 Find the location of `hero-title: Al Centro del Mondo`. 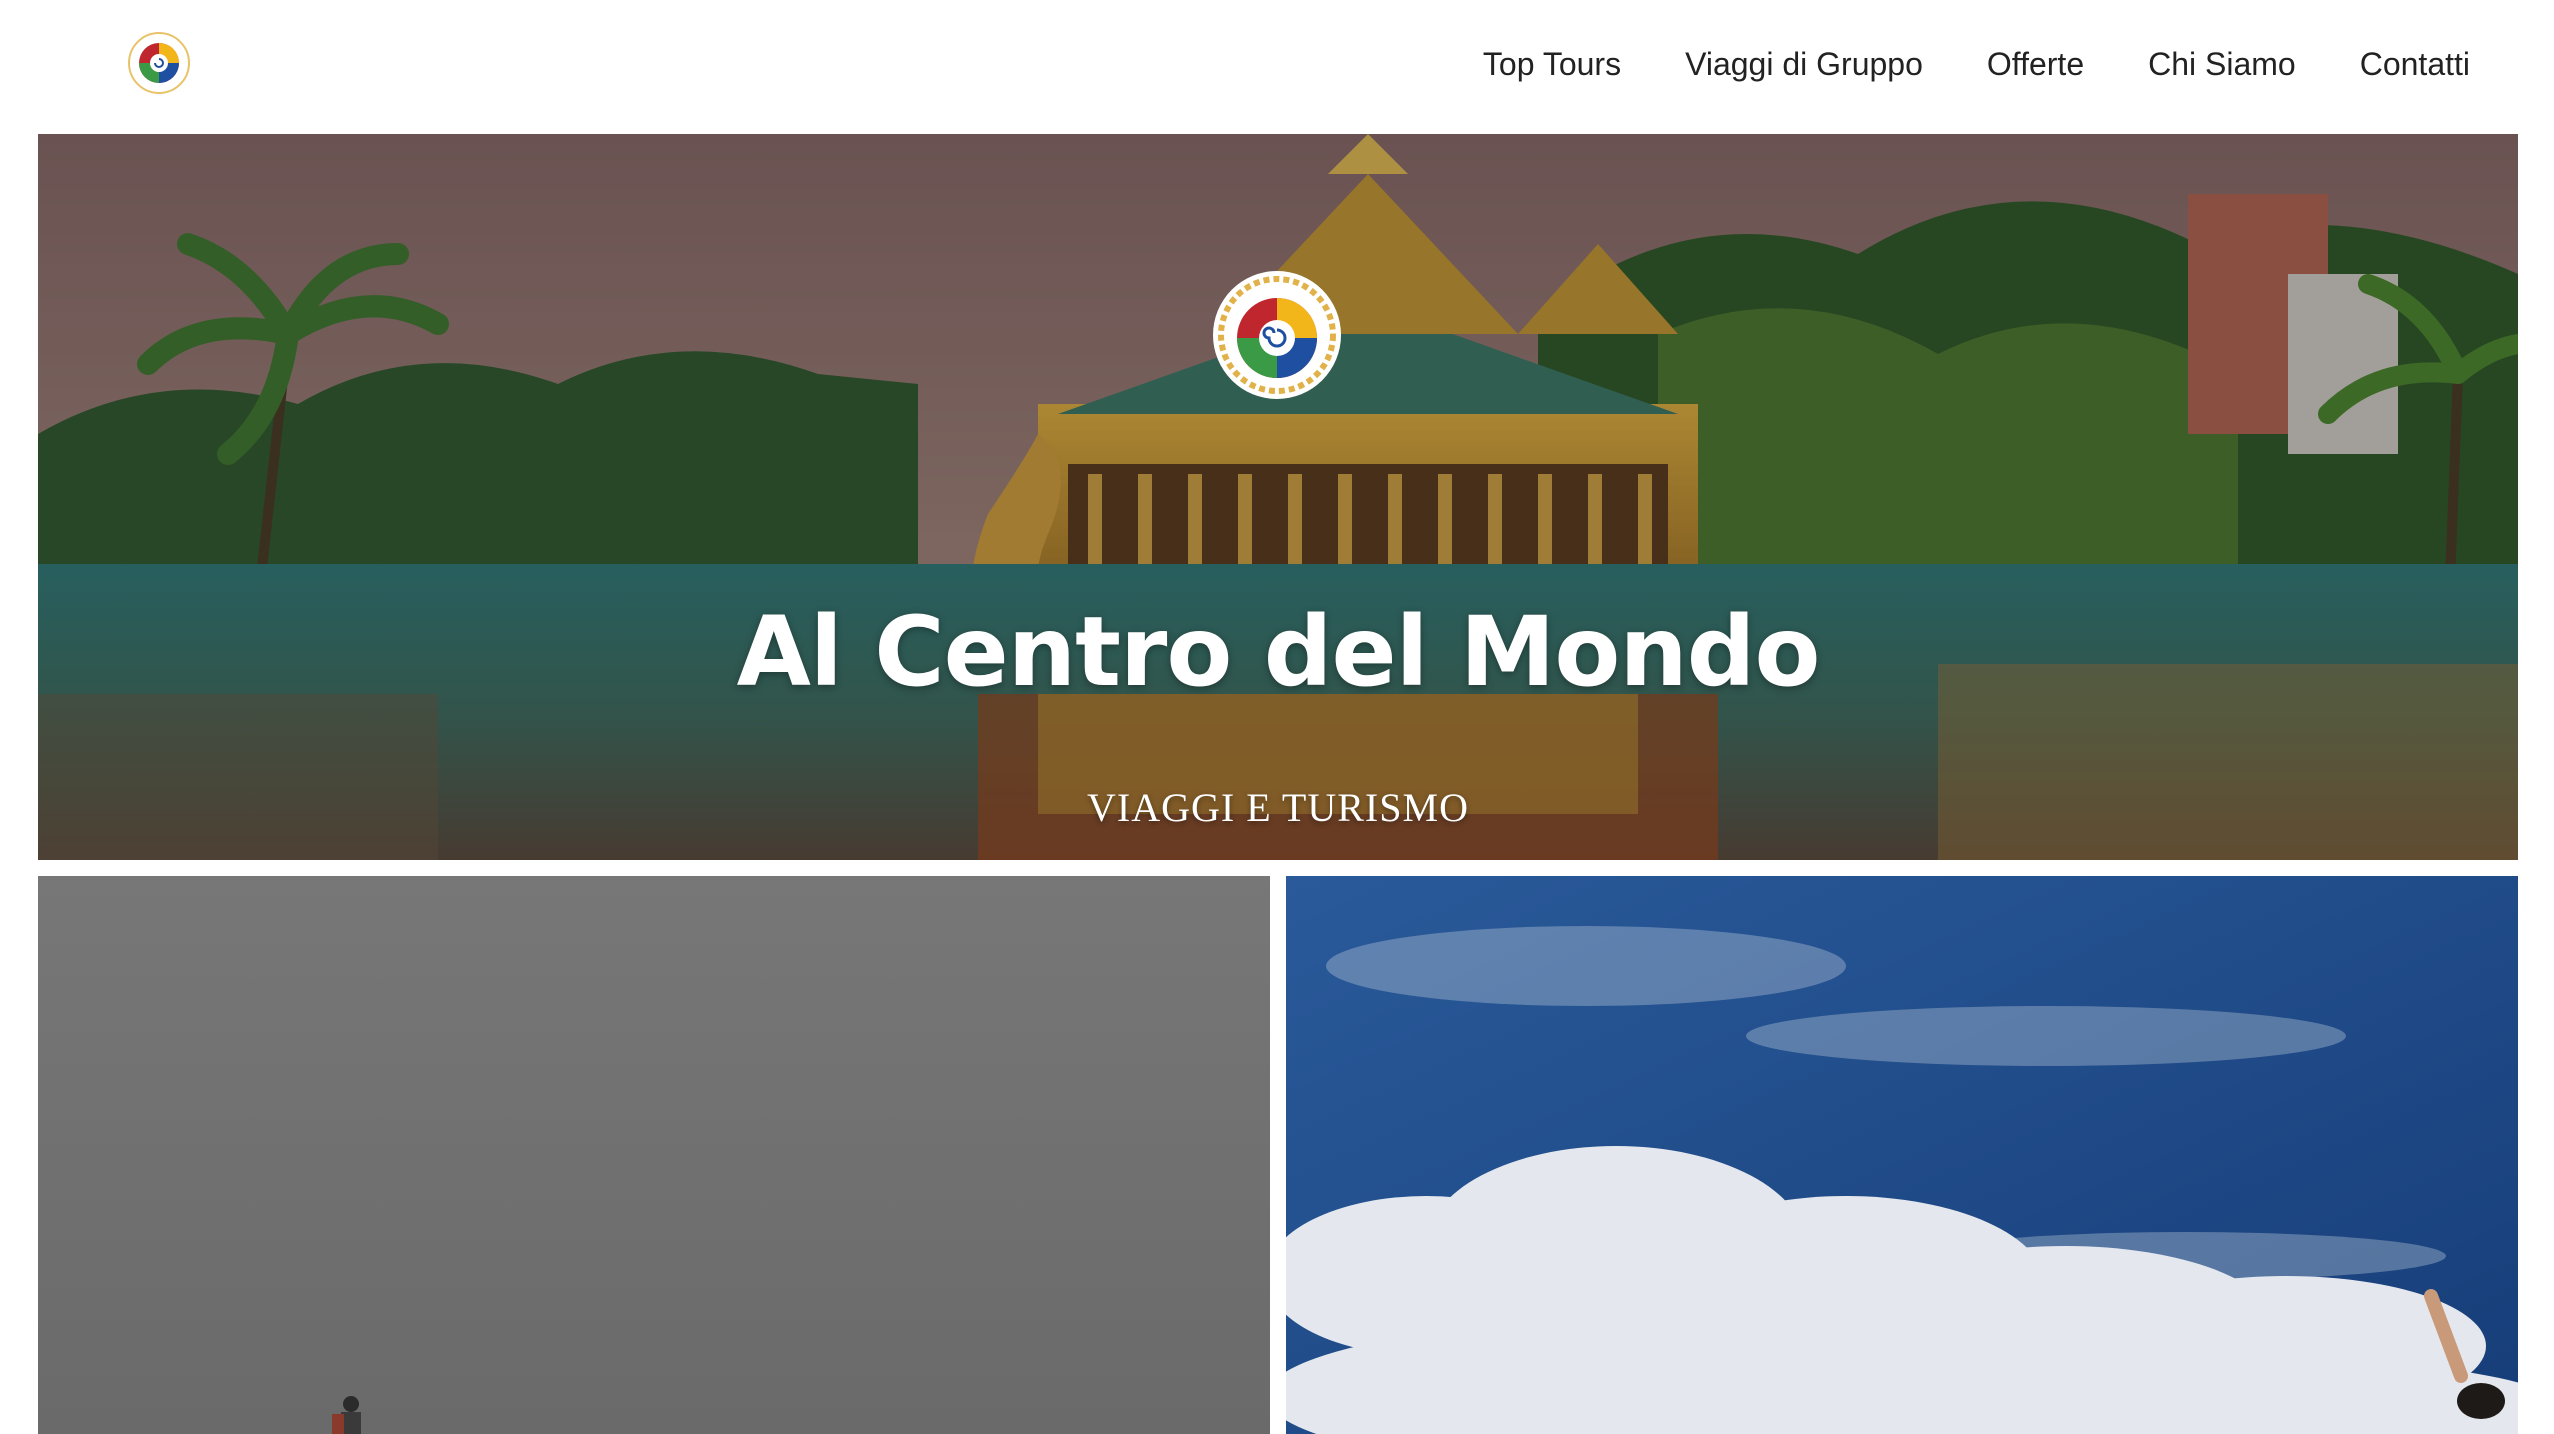

hero-title: Al Centro del Mondo is located at coordinates (1278, 652).